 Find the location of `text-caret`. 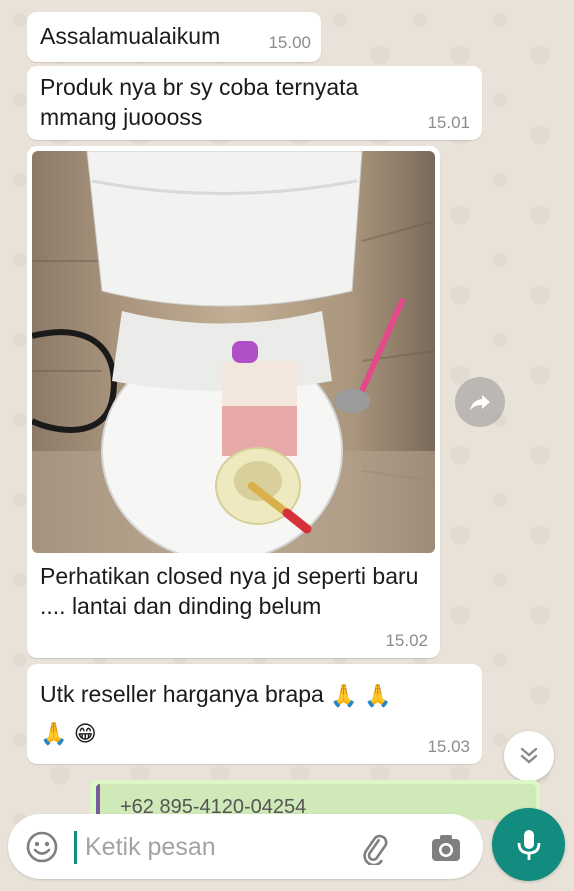

text-caret is located at coordinates (75, 847).